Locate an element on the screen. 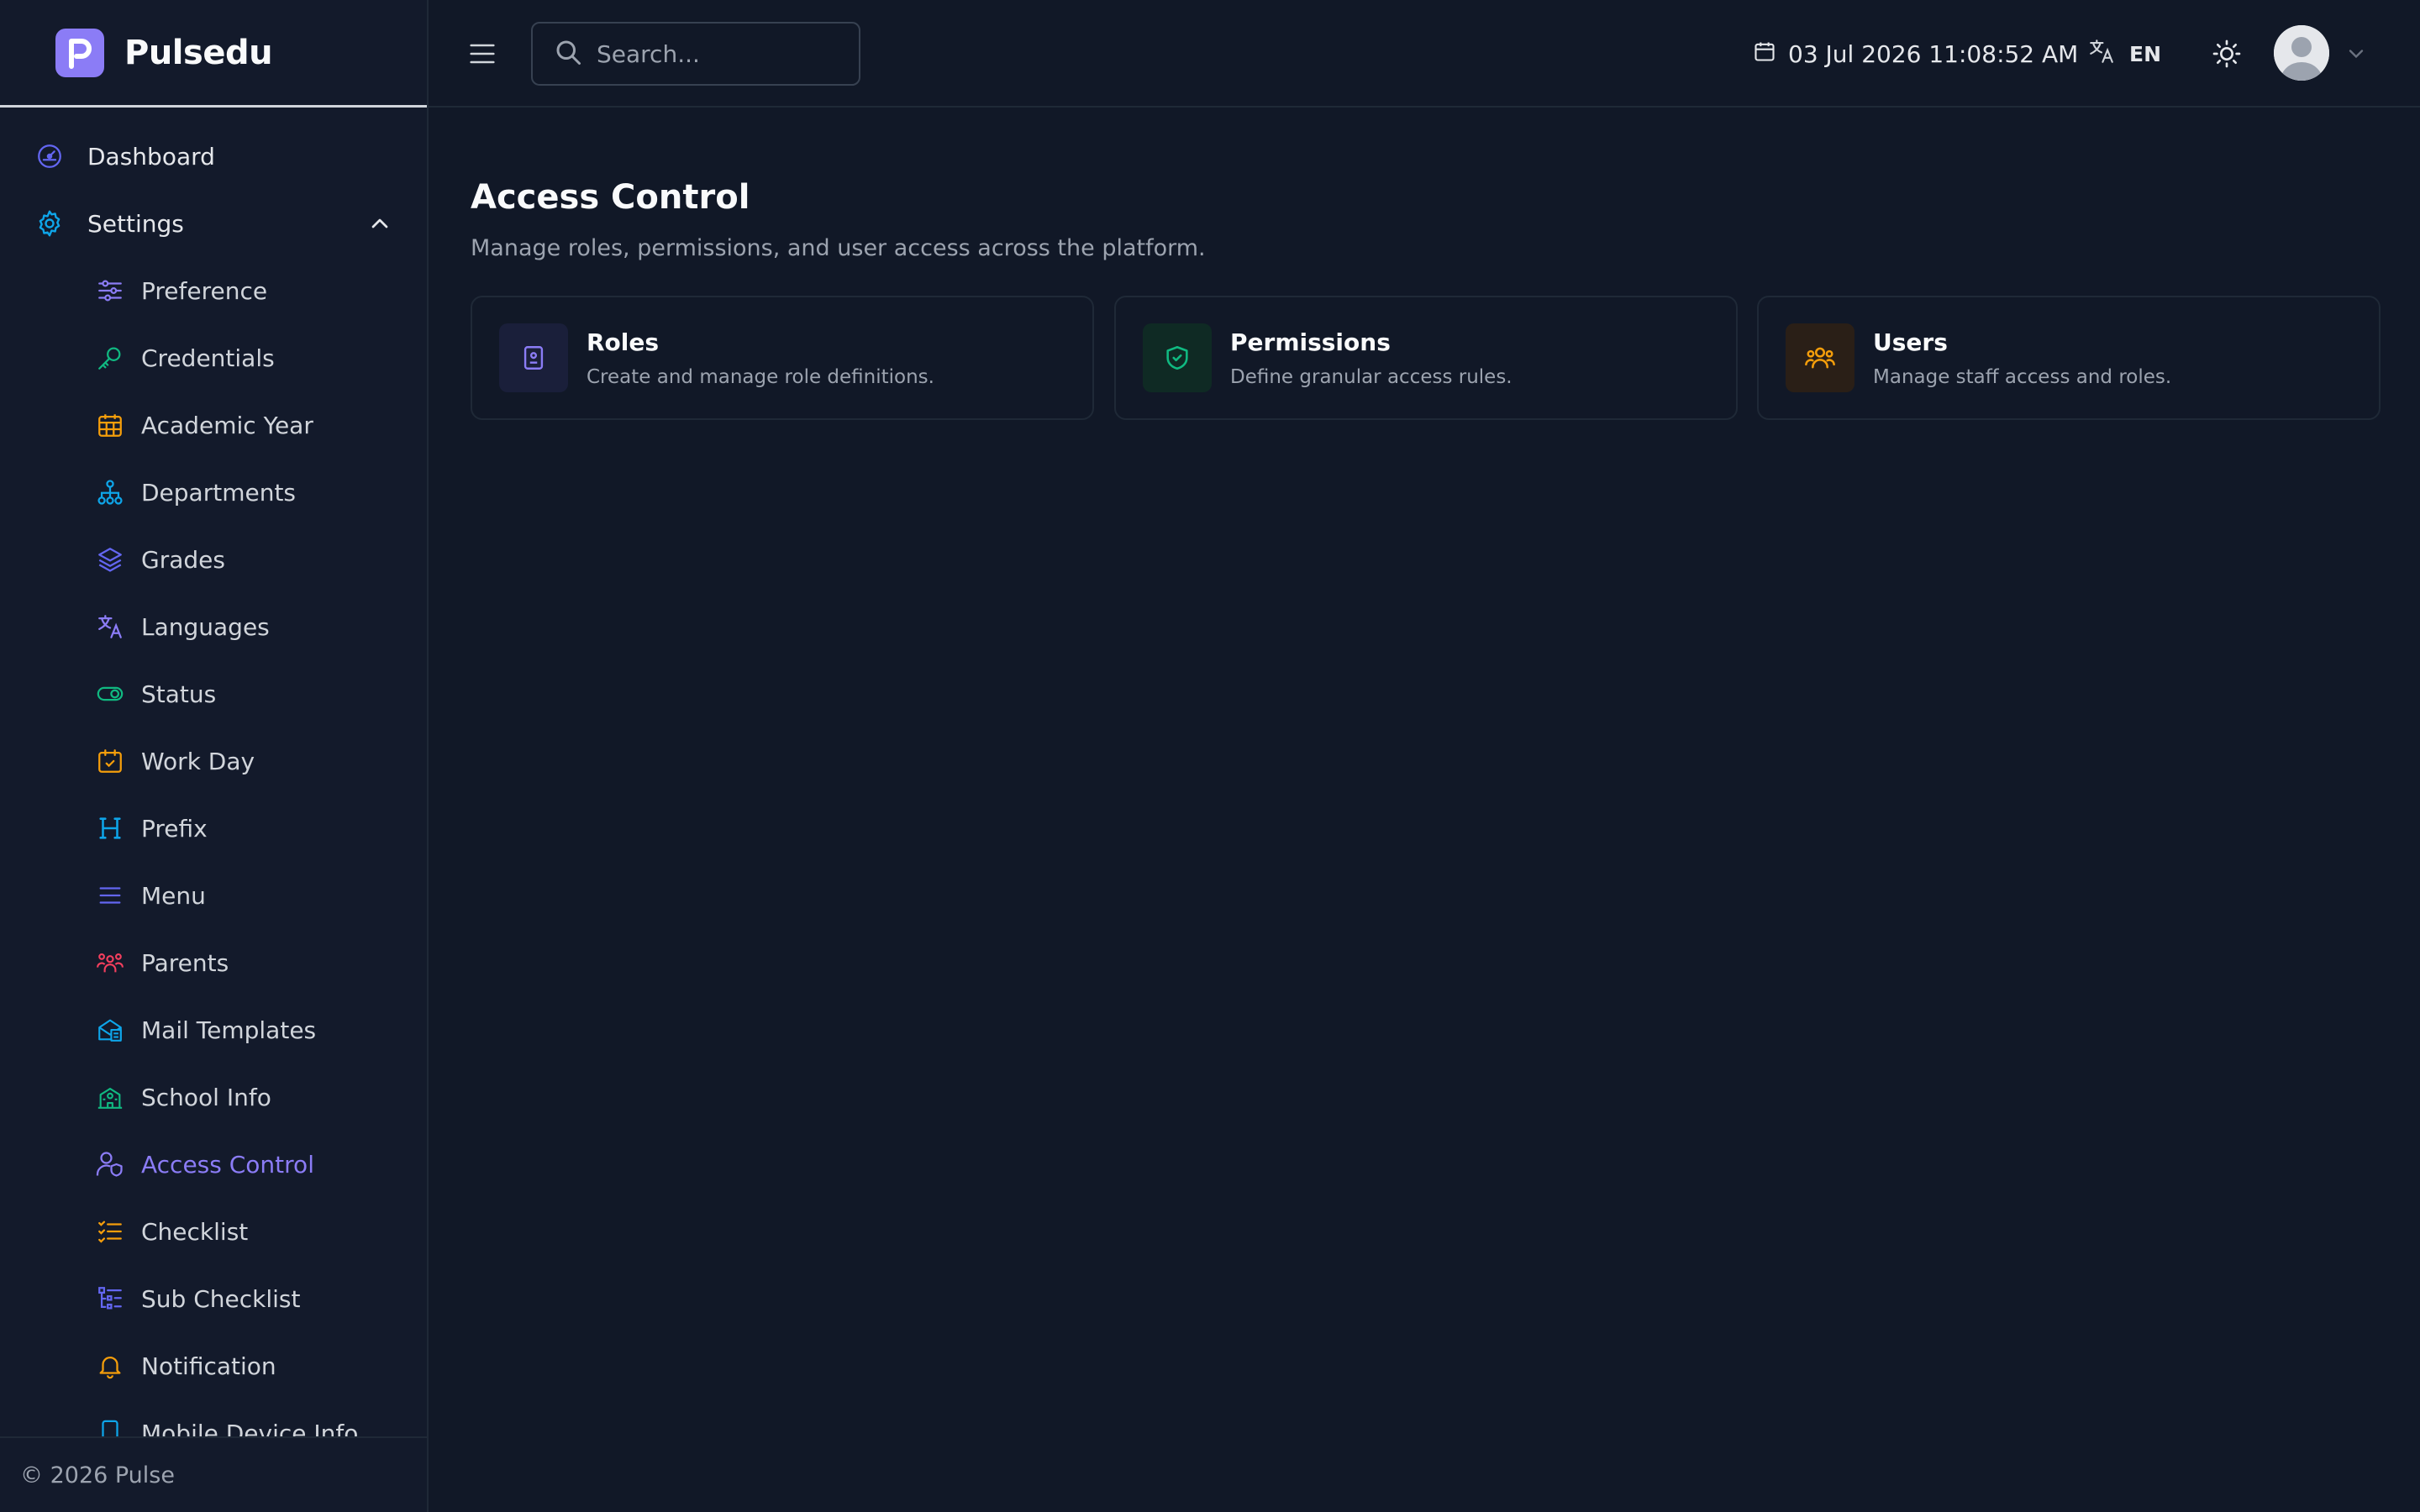  sidebar-item-grades: Grades is located at coordinates (214, 559).